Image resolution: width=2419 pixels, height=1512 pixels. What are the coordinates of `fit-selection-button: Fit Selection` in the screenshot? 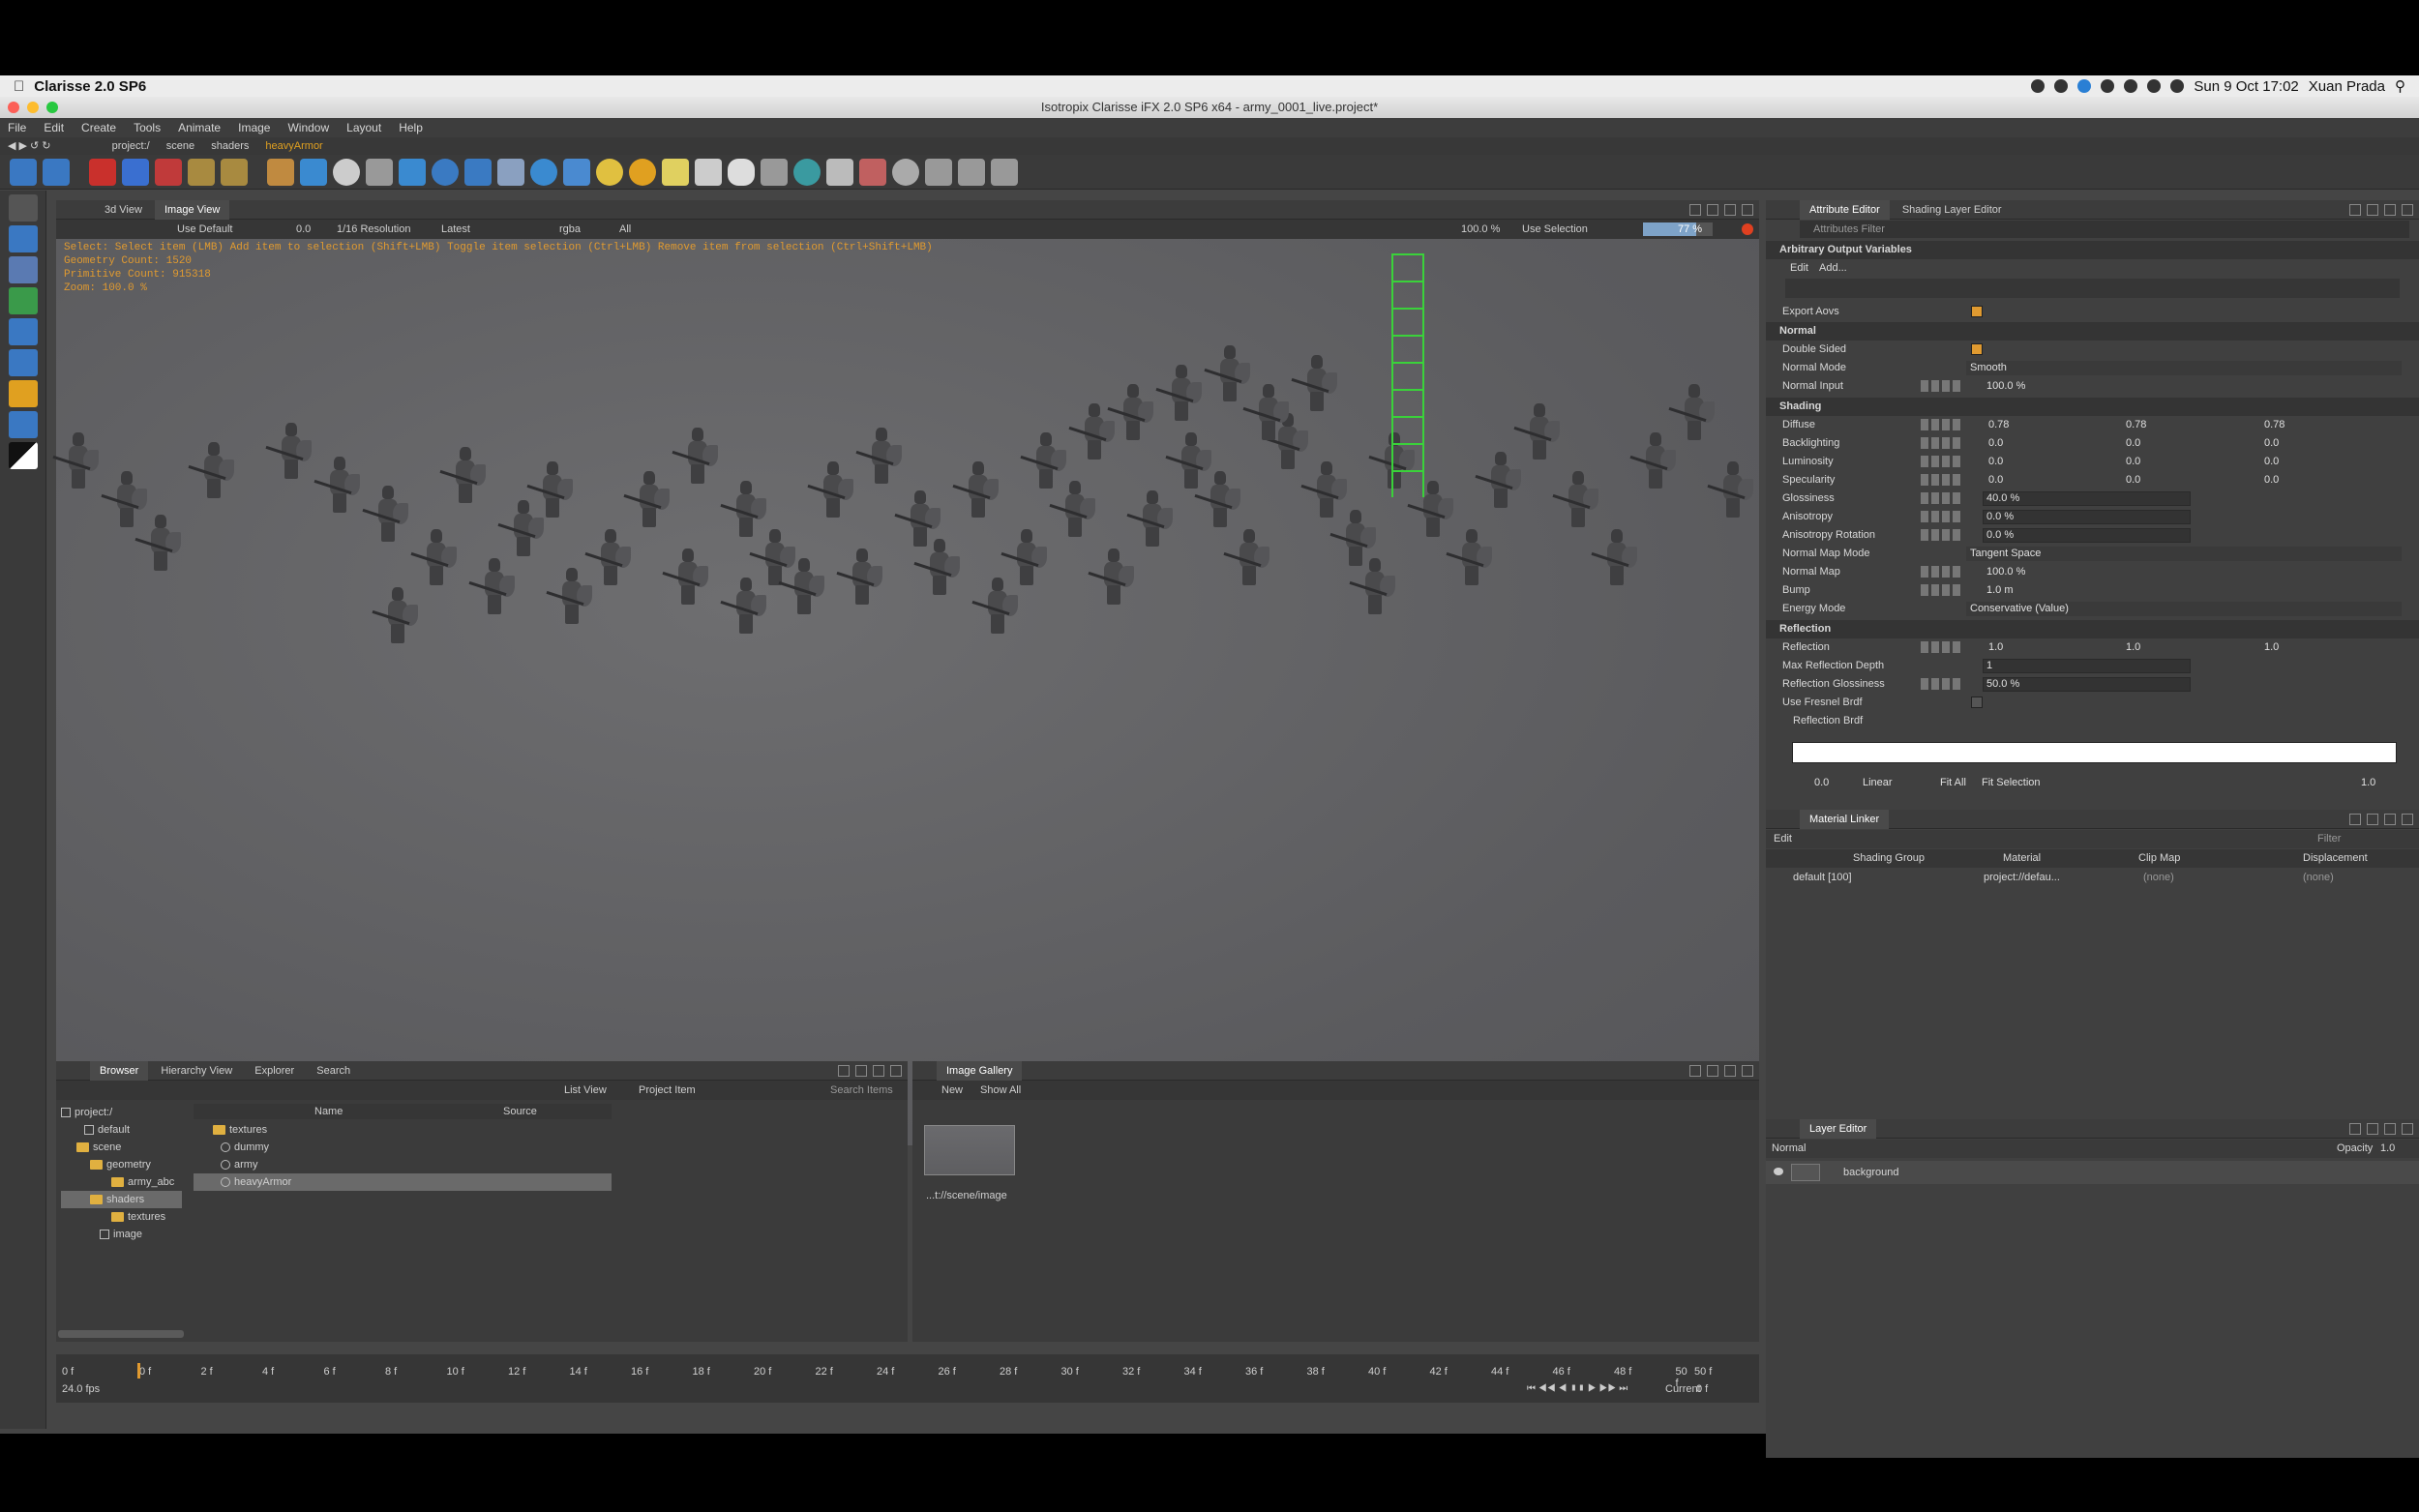 It's located at (2012, 783).